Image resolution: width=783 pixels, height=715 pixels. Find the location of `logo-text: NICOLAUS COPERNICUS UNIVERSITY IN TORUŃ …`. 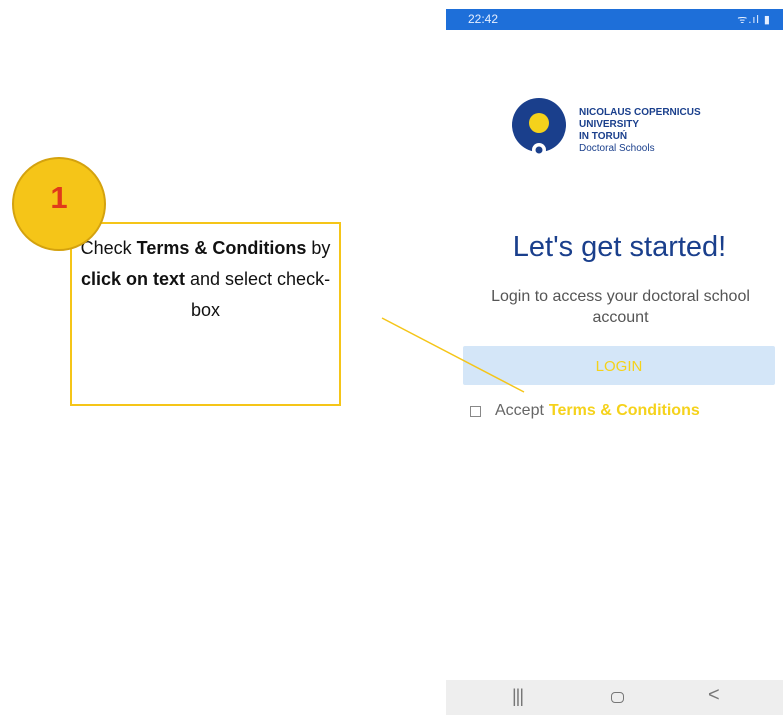

logo-text: NICOLAUS COPERNICUS UNIVERSITY IN TORUŃ … is located at coordinates (640, 131).